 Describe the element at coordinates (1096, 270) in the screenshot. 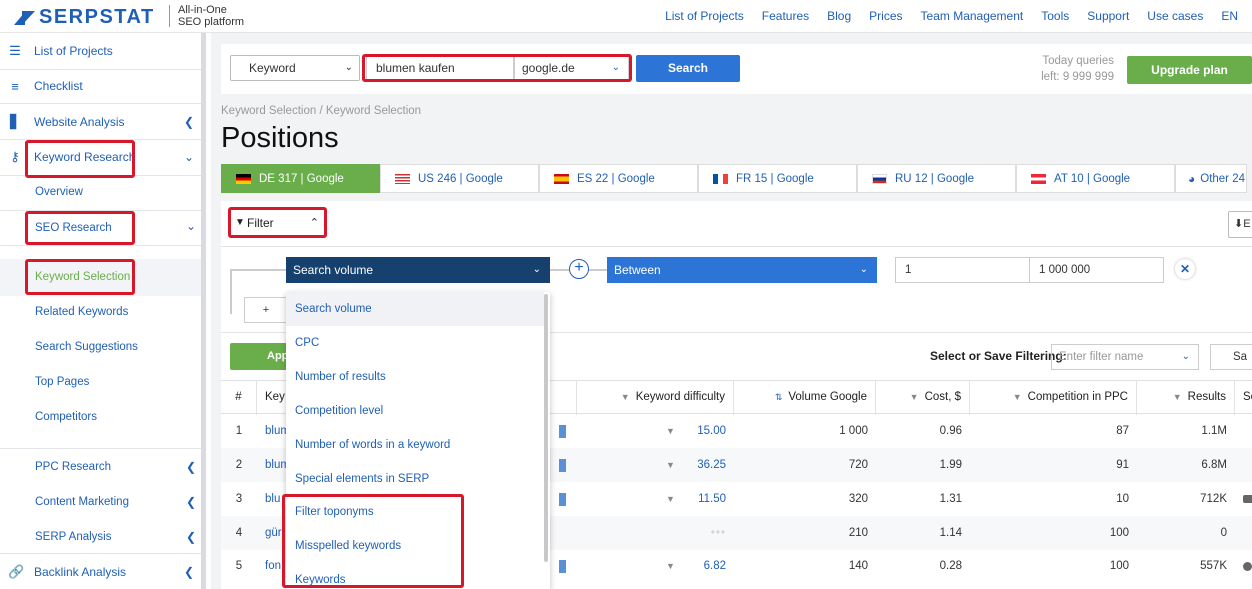

I see `filter-to-input: 1 000 000` at that location.